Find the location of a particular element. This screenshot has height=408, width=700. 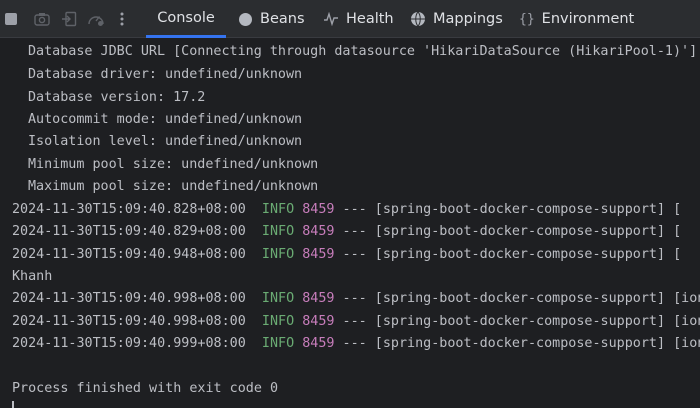

tab-mappings-label: Mappings is located at coordinates (468, 19).